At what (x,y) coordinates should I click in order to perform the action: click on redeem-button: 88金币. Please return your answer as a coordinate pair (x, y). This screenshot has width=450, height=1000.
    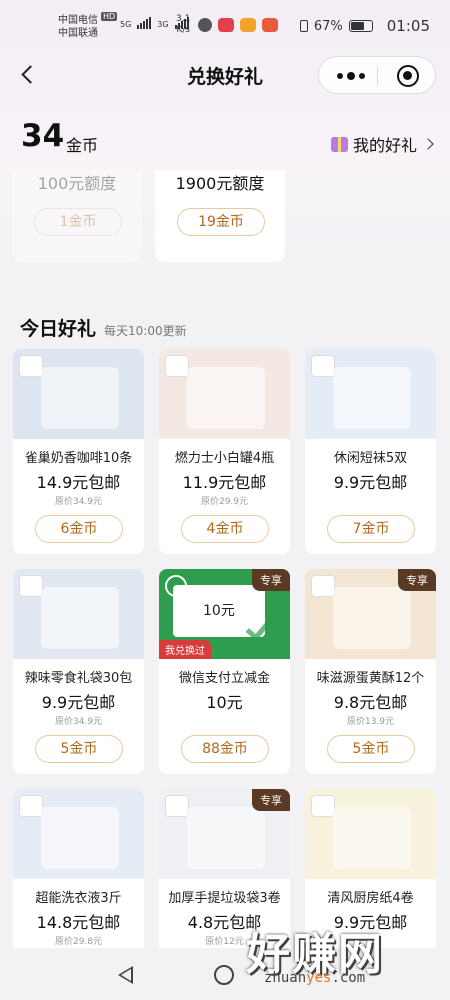
    Looking at the image, I should click on (225, 749).